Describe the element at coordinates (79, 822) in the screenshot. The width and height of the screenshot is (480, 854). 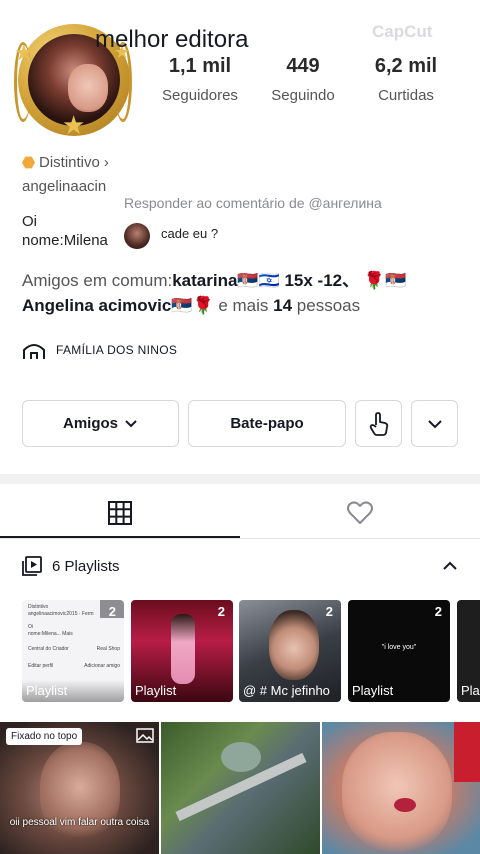
I see `video-caption: oii pessoal vim falar outra coisa` at that location.